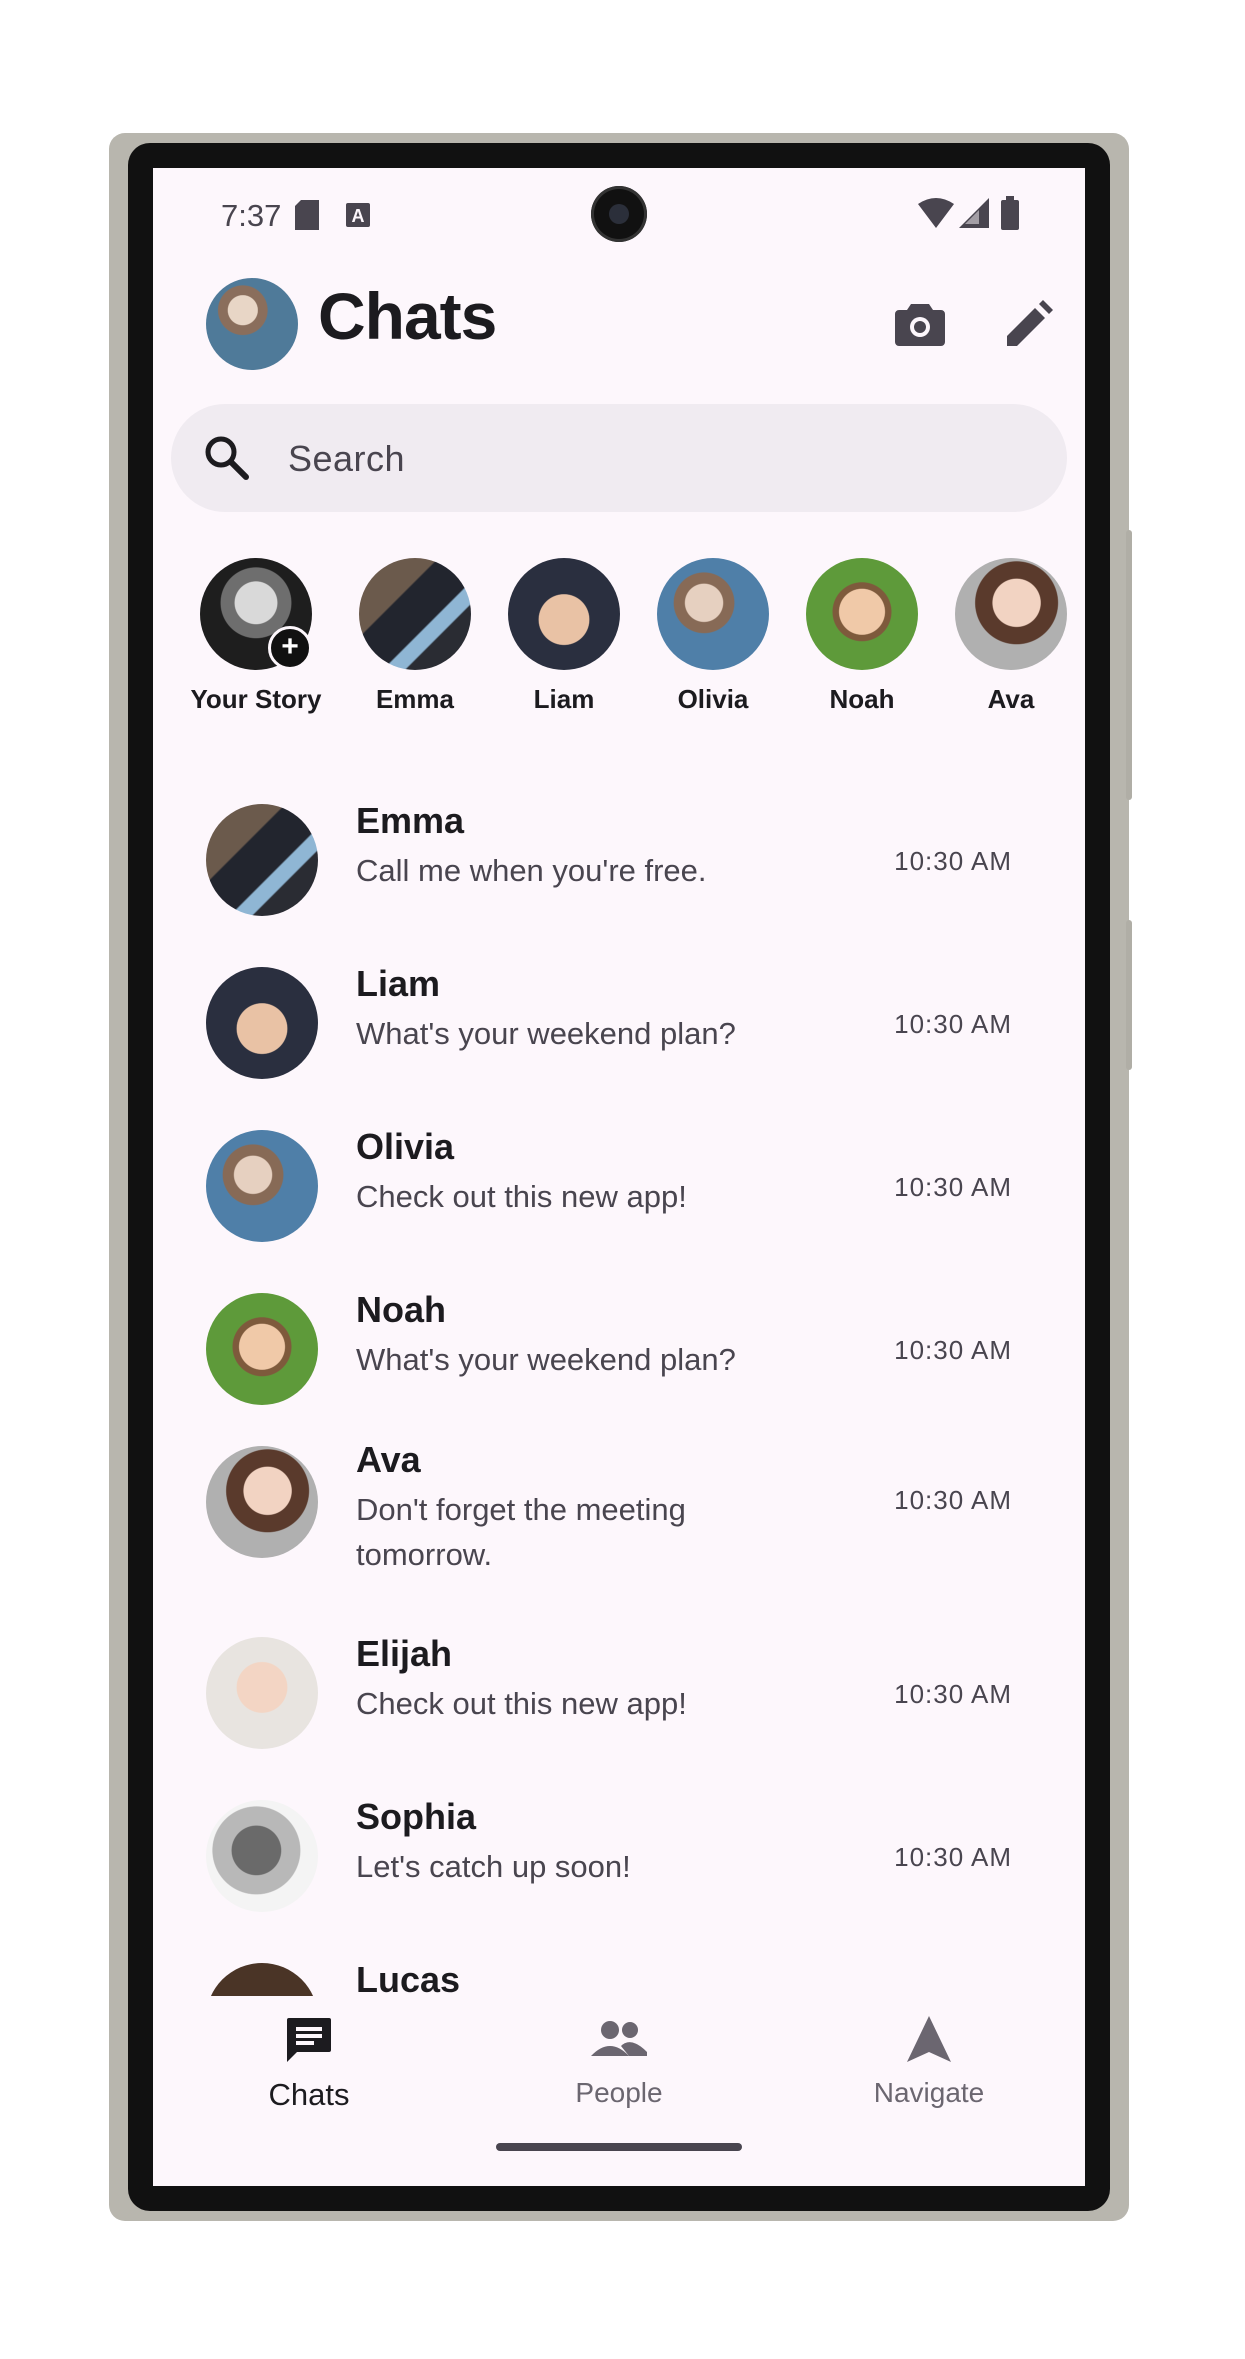 This screenshot has height=2359, width=1245. Describe the element at coordinates (309, 2040) in the screenshot. I see `chat-bubble-icon` at that location.